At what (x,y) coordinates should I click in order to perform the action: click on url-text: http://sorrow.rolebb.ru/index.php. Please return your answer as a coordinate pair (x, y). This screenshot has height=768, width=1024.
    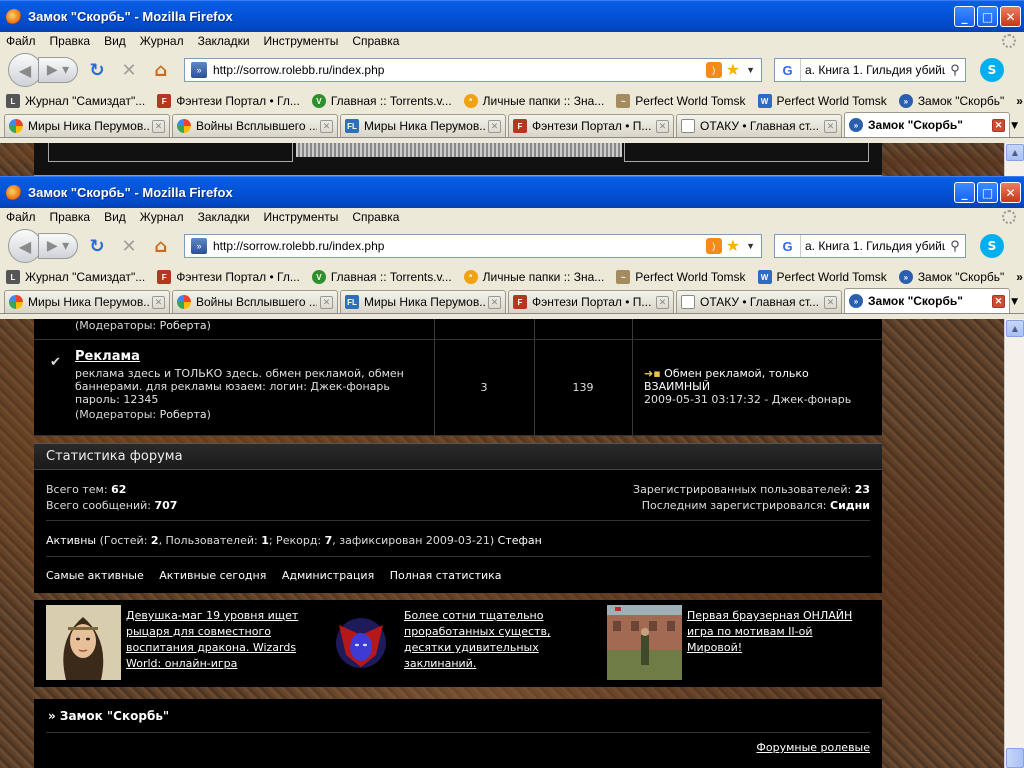
    Looking at the image, I should click on (459, 246).